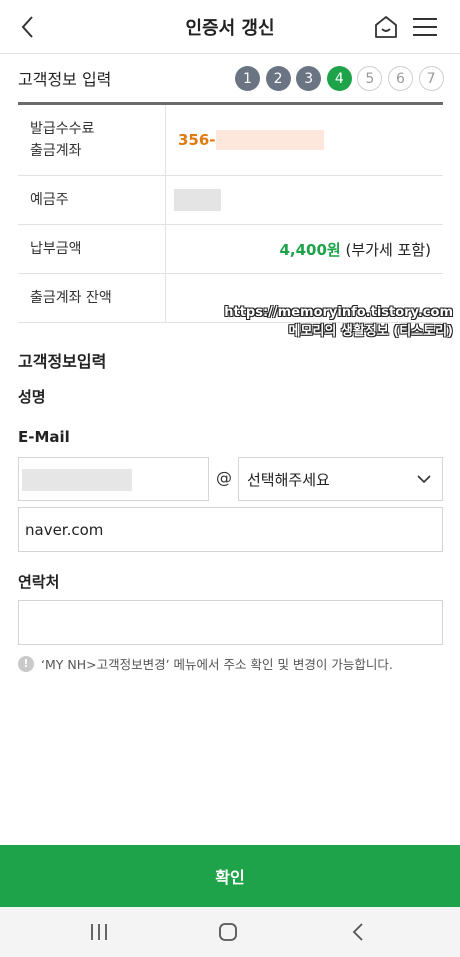 The height and width of the screenshot is (957, 460). Describe the element at coordinates (431, 78) in the screenshot. I see `step-7: 7` at that location.